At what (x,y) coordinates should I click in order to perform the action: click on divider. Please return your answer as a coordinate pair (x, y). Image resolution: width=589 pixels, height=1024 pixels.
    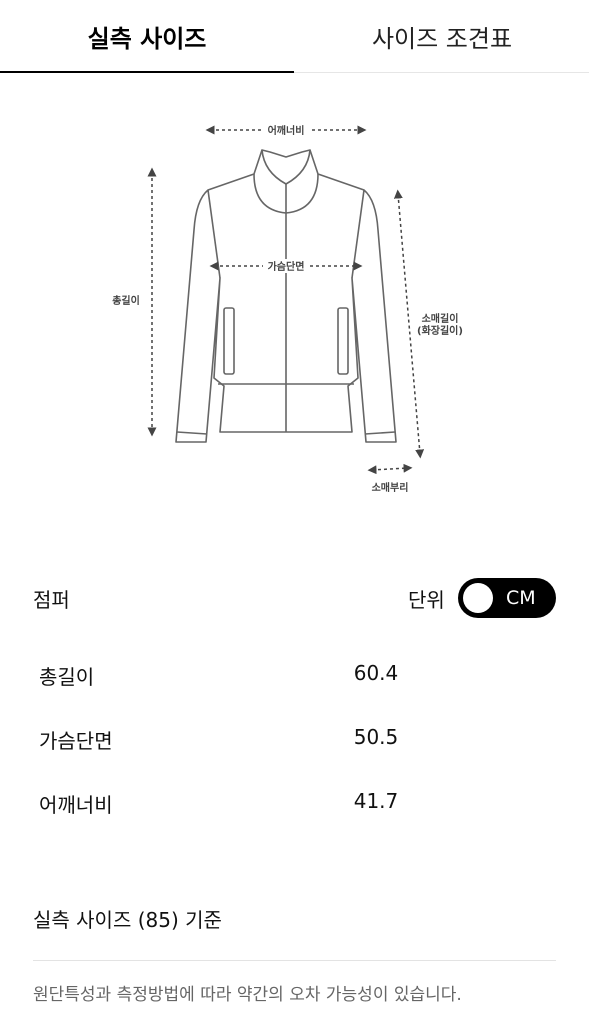
    Looking at the image, I should click on (294, 960).